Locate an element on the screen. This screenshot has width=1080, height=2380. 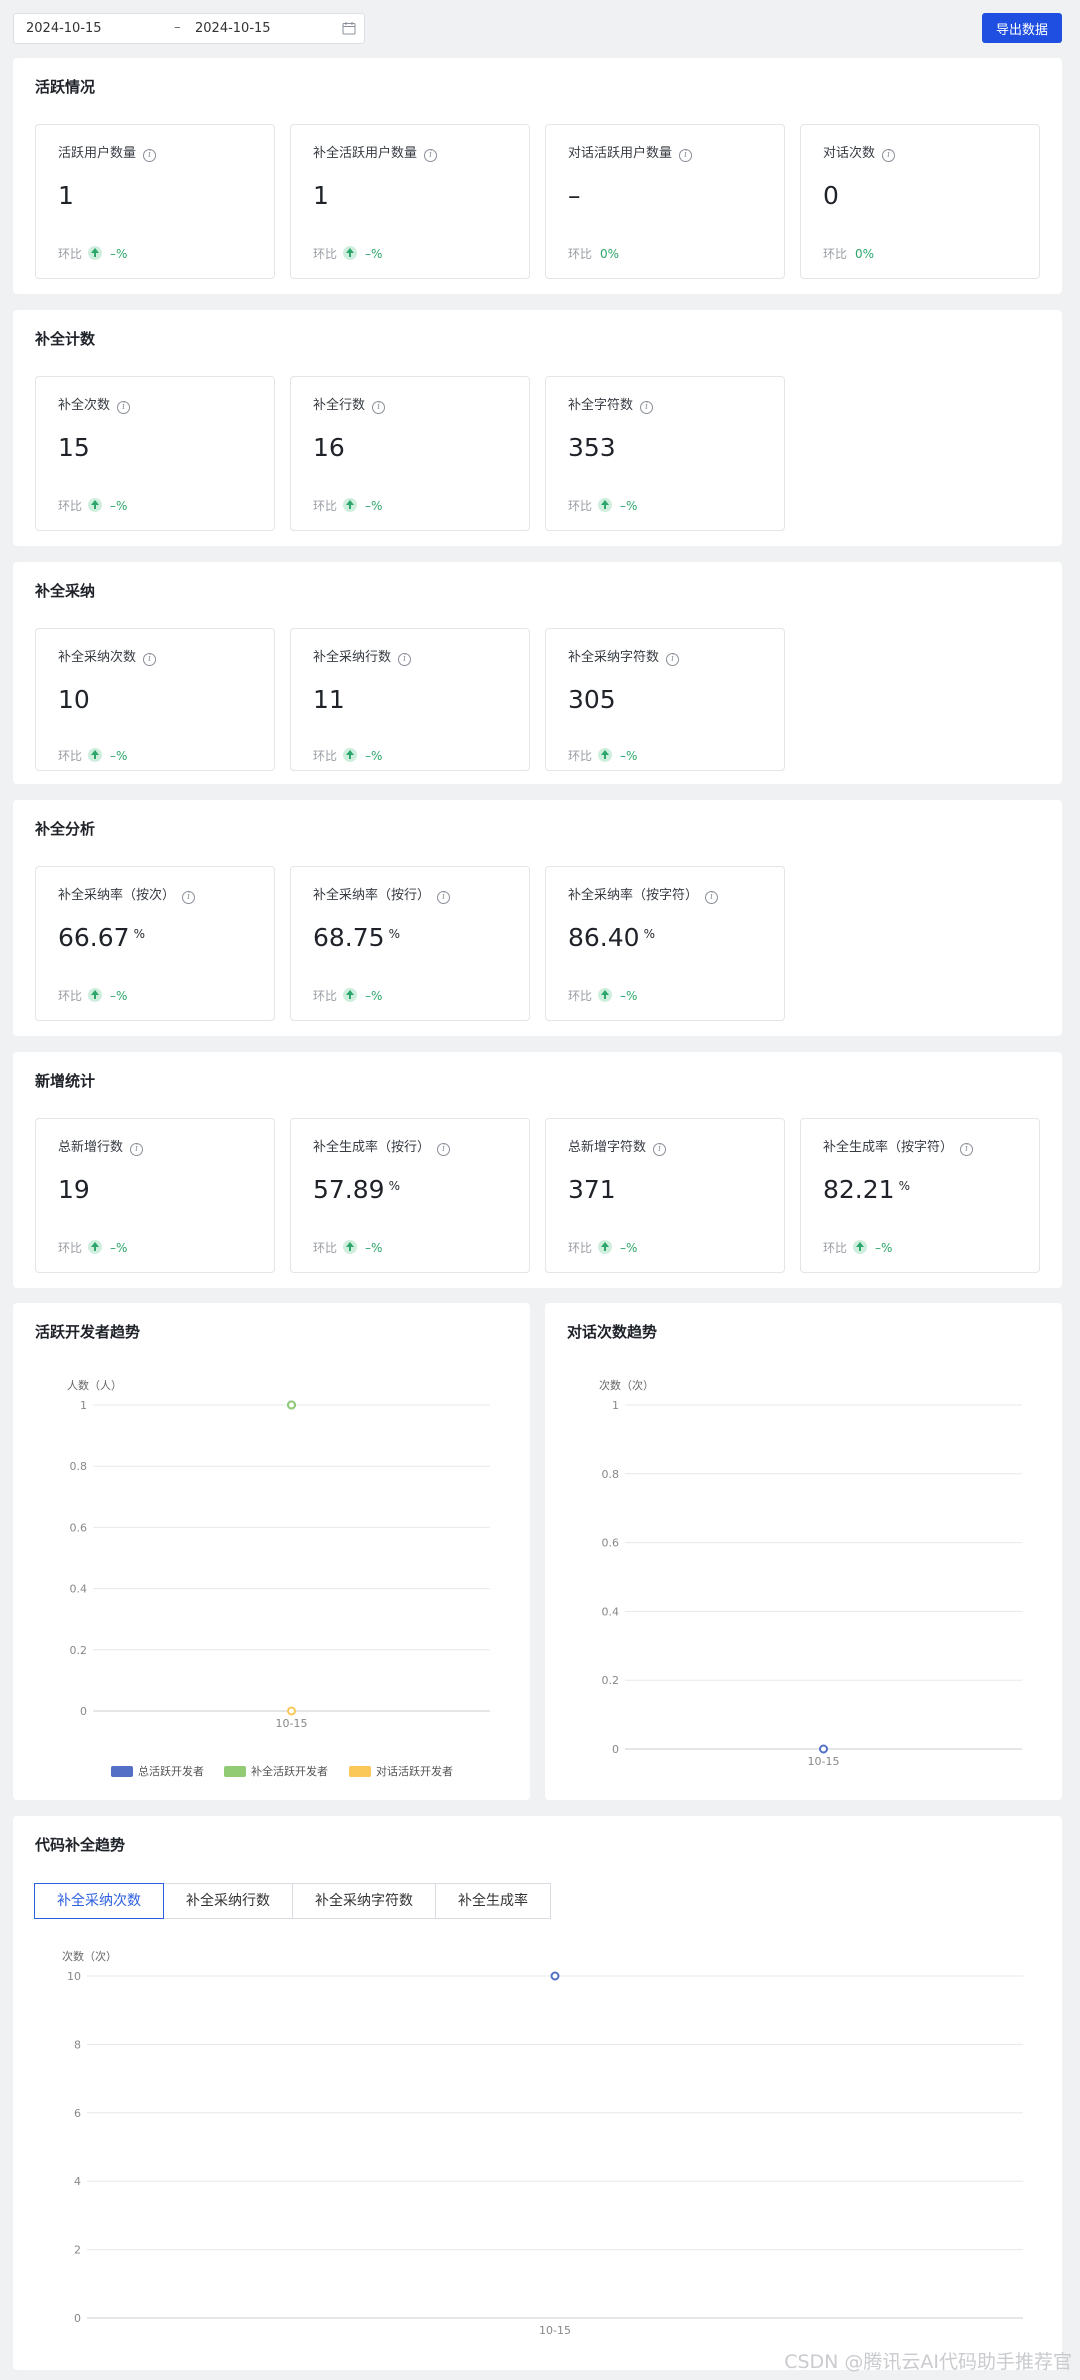
metric-label: 补全采纳次数 is located at coordinates (97, 657).